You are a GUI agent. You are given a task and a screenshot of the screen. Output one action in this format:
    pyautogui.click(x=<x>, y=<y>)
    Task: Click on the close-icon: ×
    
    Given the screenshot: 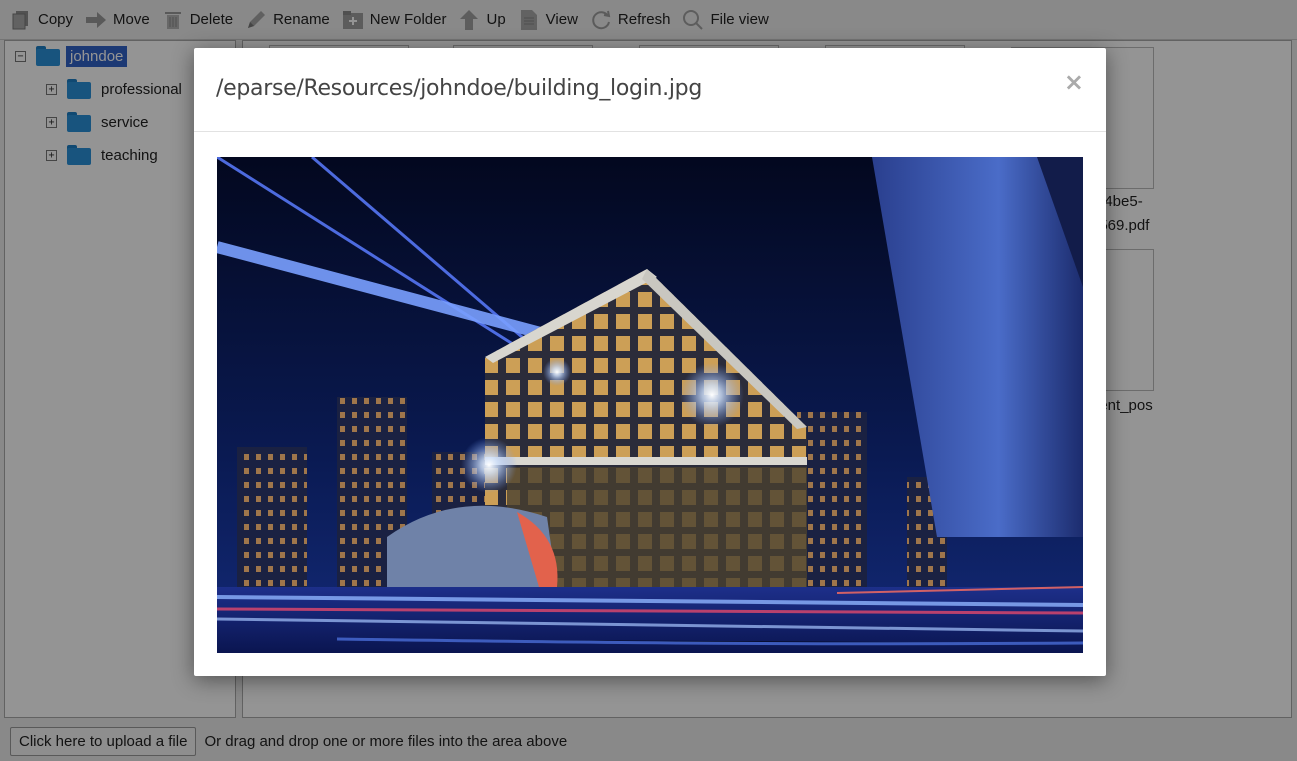 What is the action you would take?
    pyautogui.click(x=1074, y=82)
    